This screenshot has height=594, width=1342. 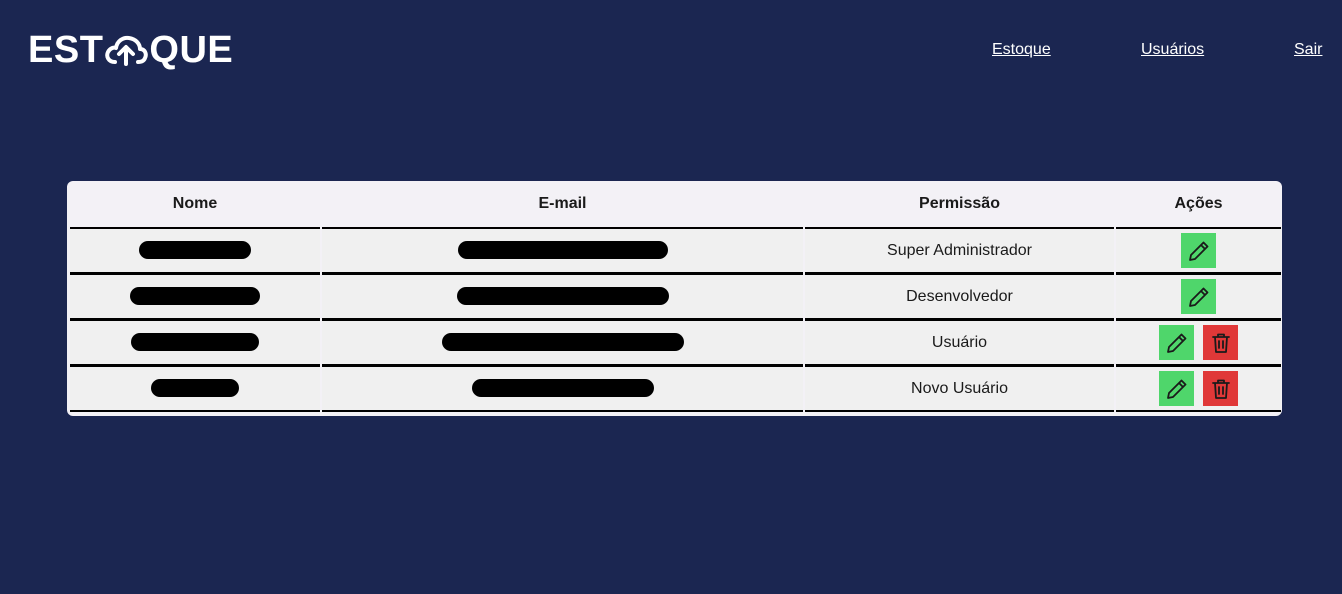 I want to click on table-header-row: Nome E-mail Permissão Ações, so click(x=675, y=205).